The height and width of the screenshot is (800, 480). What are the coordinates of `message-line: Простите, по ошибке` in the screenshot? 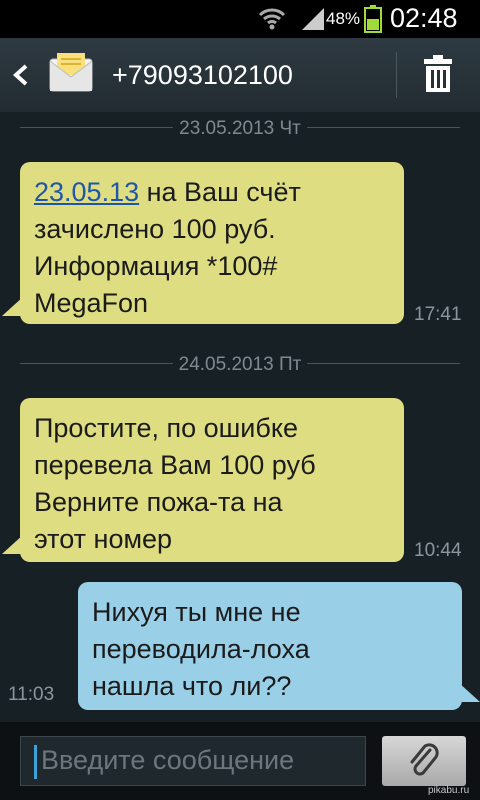 It's located at (166, 428).